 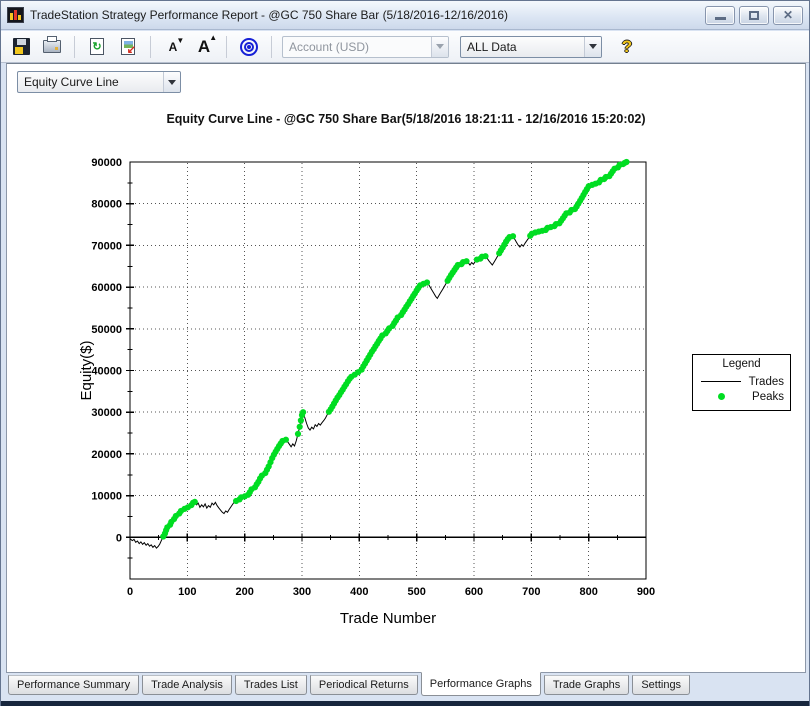 I want to click on restore-icon, so click(x=754, y=15).